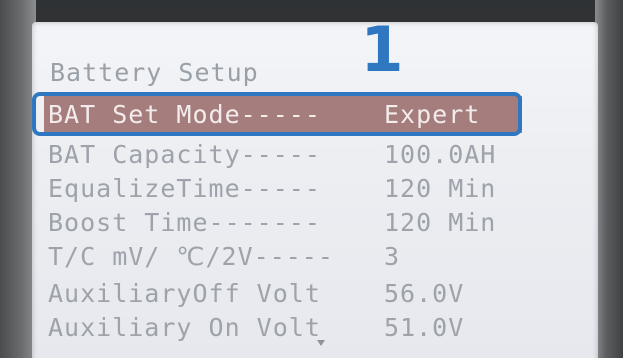 The width and height of the screenshot is (623, 358). What do you see at coordinates (440, 154) in the screenshot?
I see `menu-row-value: 100.0AH` at bounding box center [440, 154].